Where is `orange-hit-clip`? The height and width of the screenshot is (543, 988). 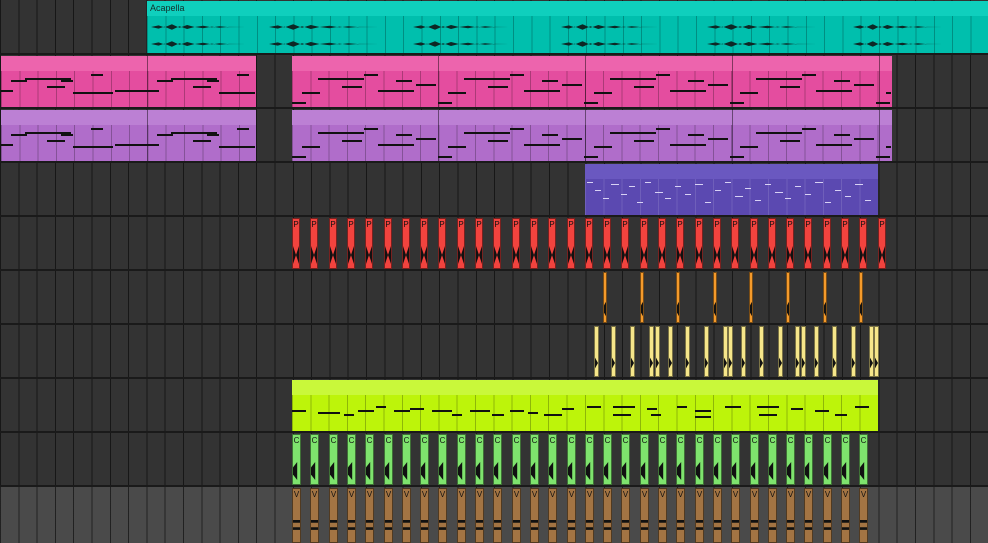
orange-hit-clip is located at coordinates (715, 297).